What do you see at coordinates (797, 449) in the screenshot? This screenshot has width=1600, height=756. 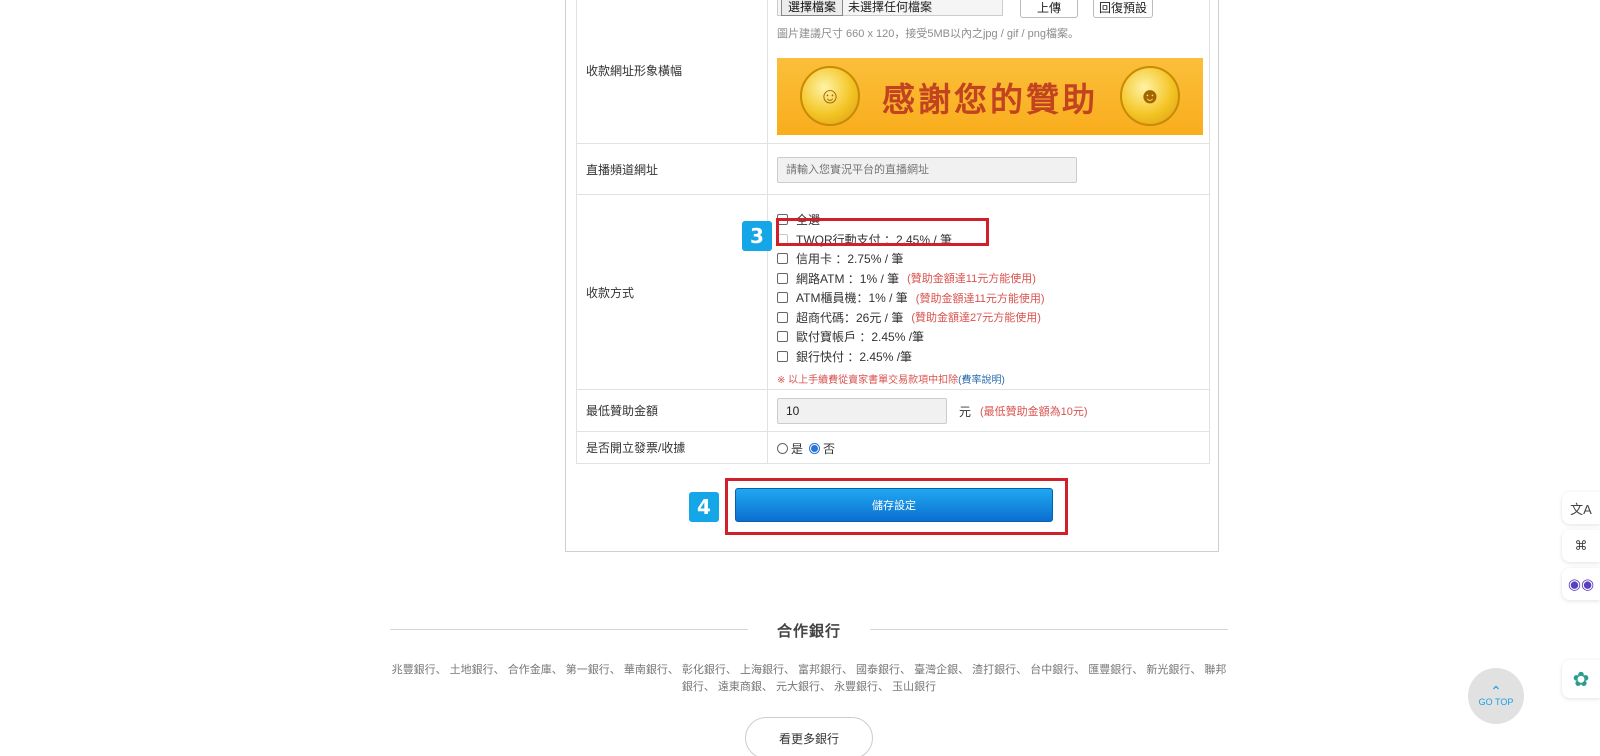 I see `invoice-yes-label: 是` at bounding box center [797, 449].